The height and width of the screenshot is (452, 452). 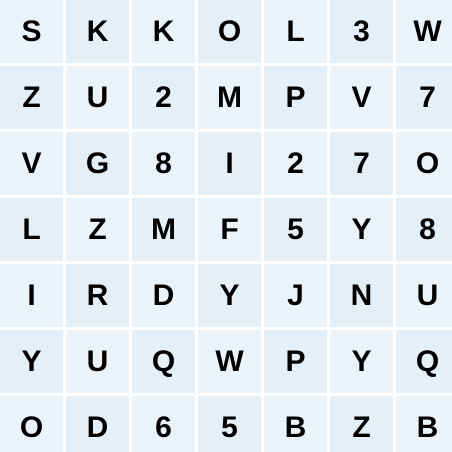 What do you see at coordinates (163, 163) in the screenshot?
I see `grid-cell-r3c3: 8` at bounding box center [163, 163].